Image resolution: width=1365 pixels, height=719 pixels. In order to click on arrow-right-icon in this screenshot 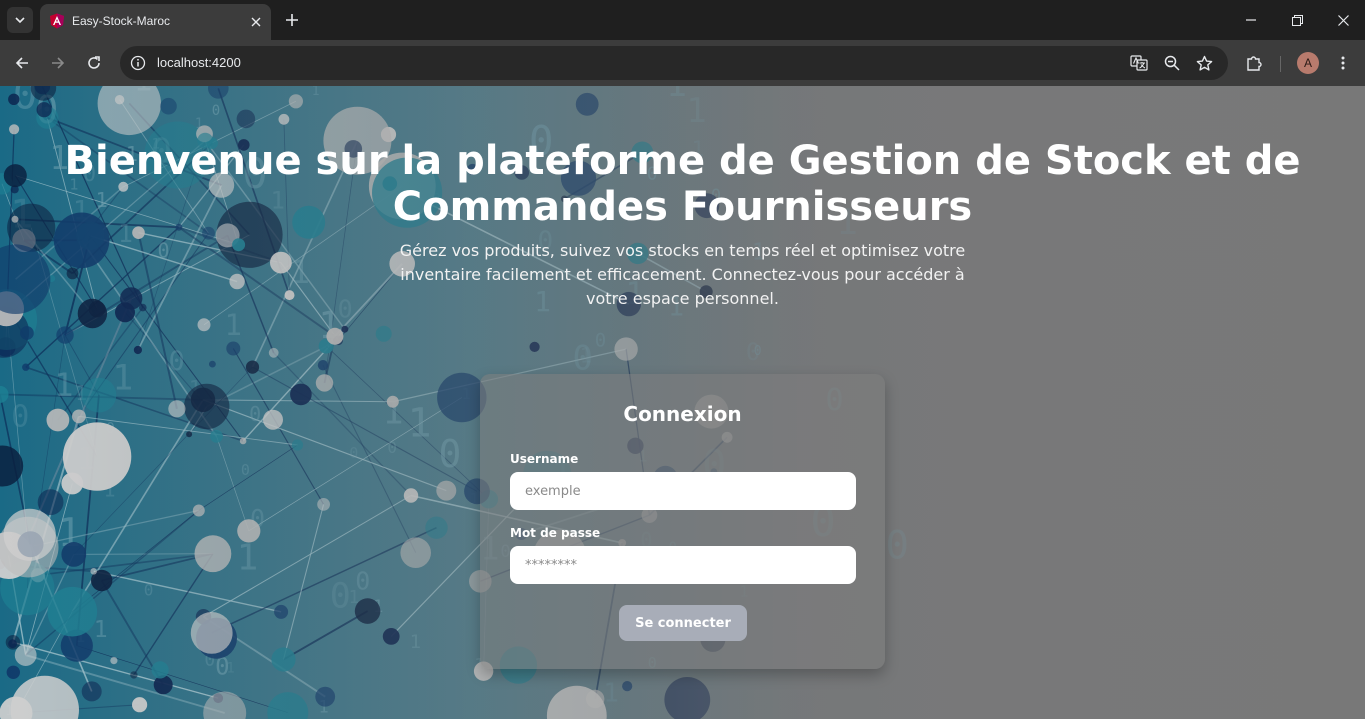, I will do `click(58, 63)`.